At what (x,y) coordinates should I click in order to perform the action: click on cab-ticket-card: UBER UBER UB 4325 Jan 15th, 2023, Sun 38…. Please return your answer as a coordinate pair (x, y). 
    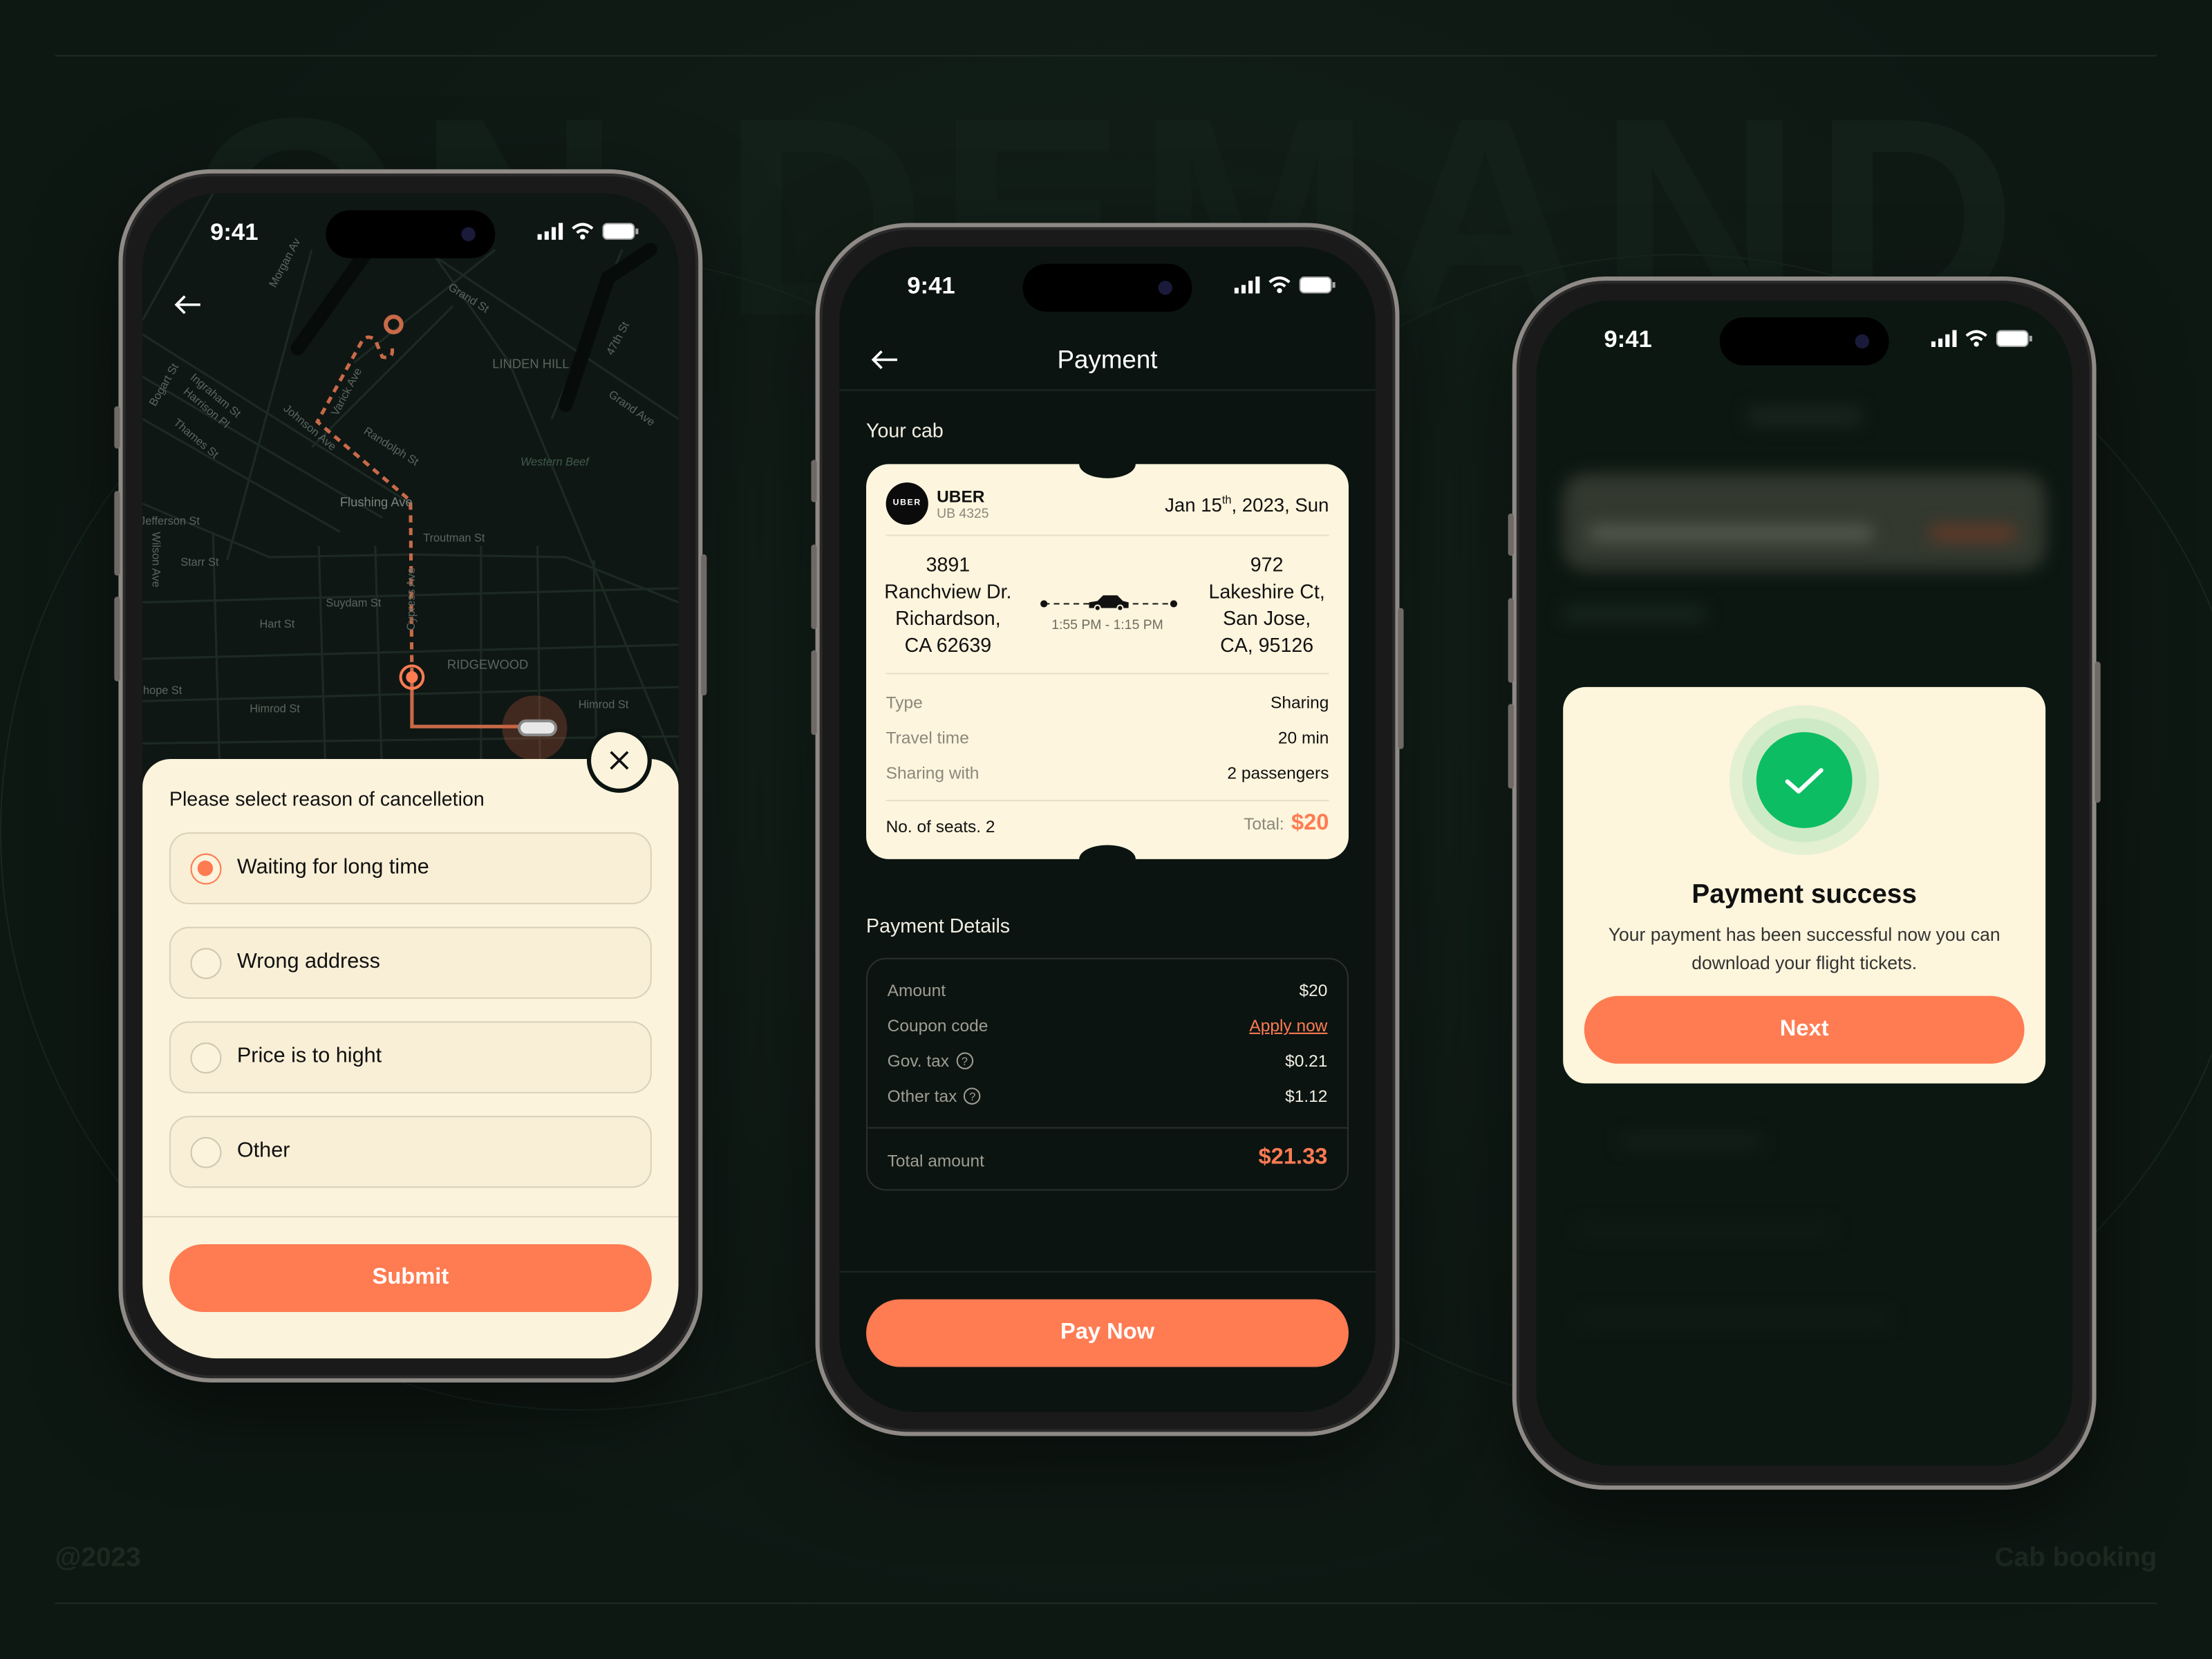
    Looking at the image, I should click on (1107, 662).